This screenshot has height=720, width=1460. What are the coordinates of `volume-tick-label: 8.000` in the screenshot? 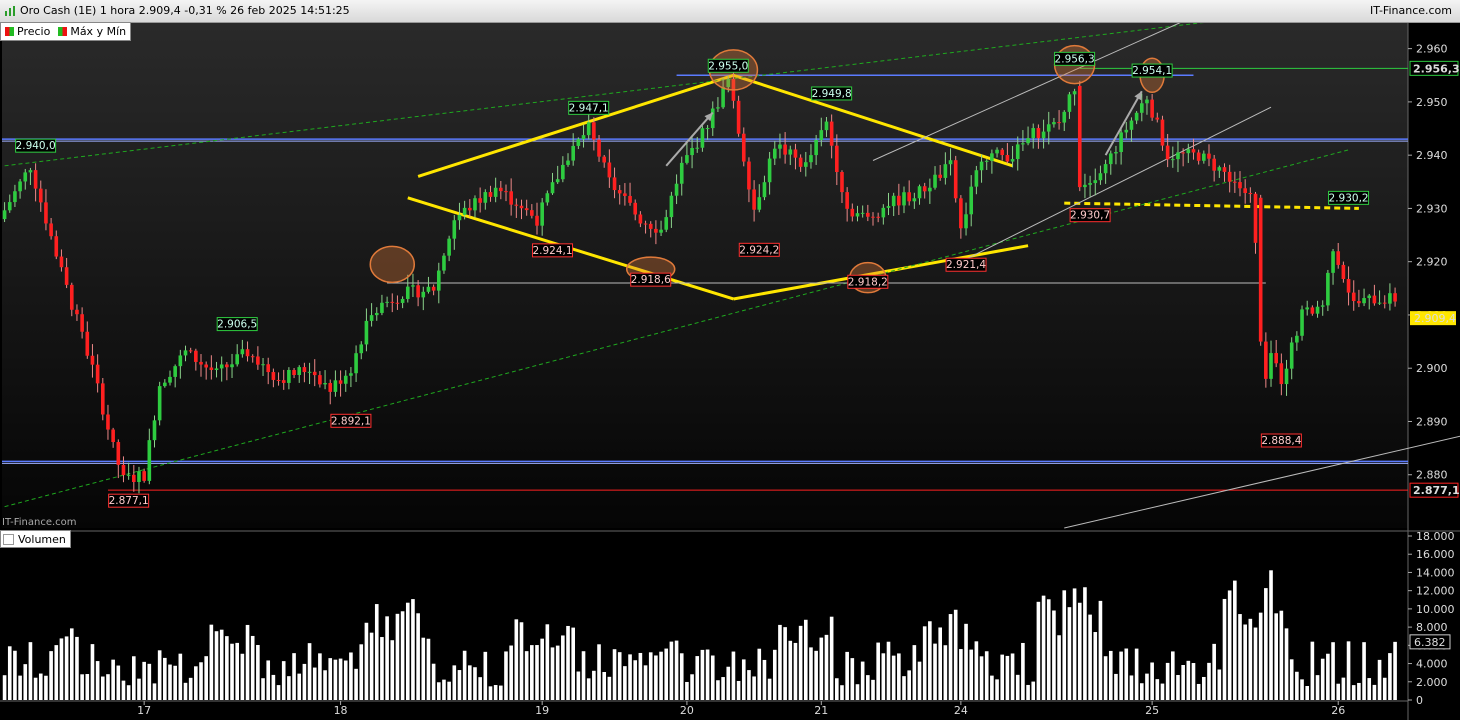 It's located at (1432, 627).